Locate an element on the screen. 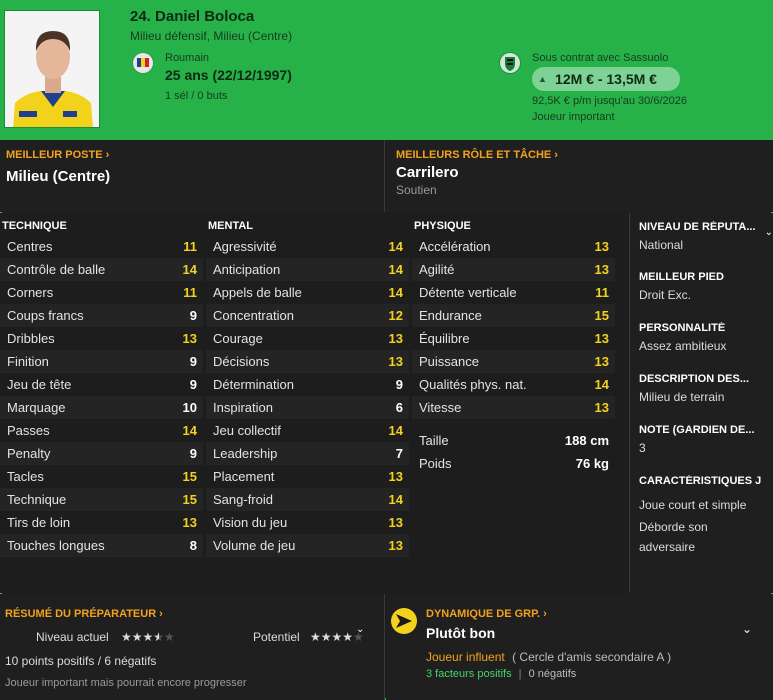  attribute-value: 11 is located at coordinates (190, 246).